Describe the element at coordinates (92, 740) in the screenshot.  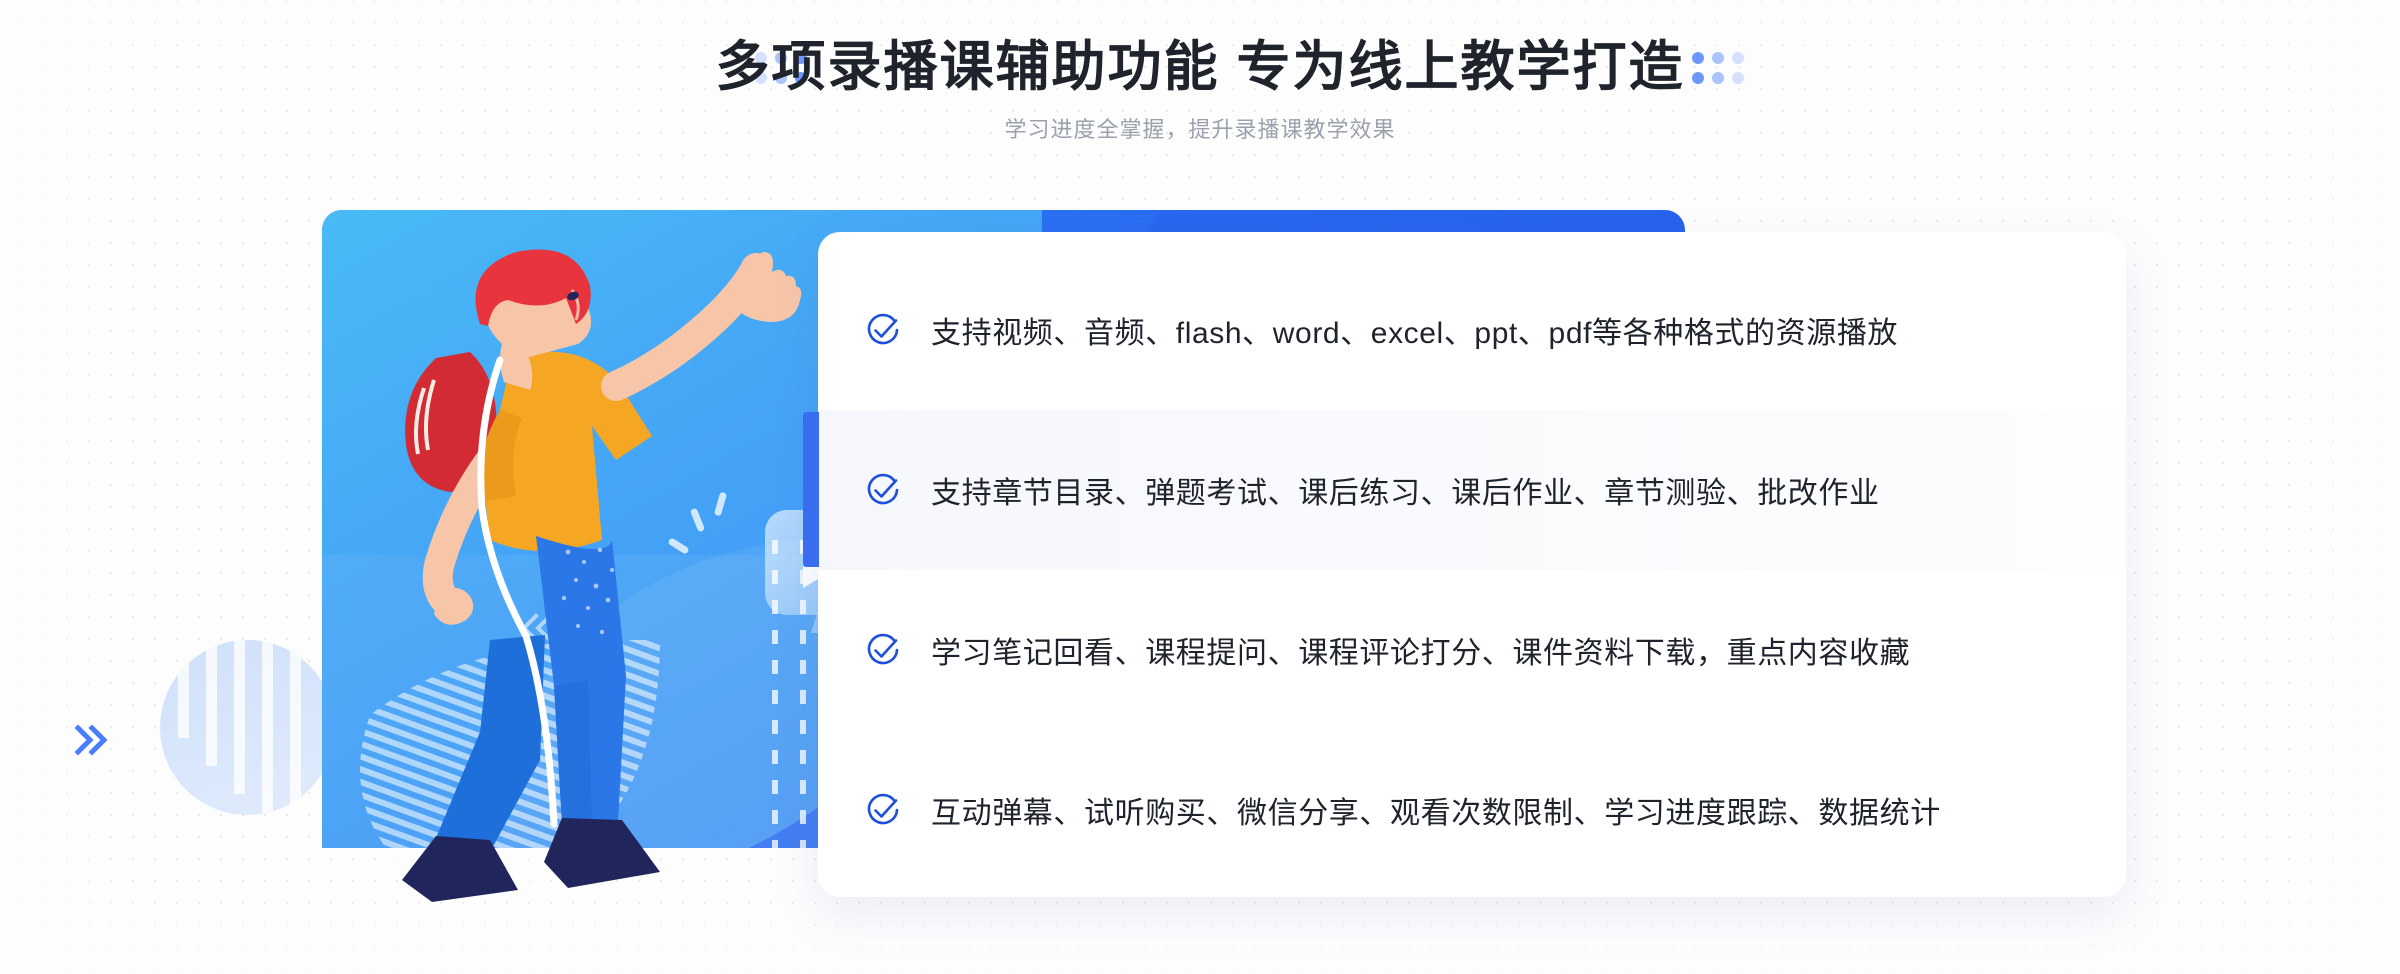
I see `chevron-double-right-icon` at that location.